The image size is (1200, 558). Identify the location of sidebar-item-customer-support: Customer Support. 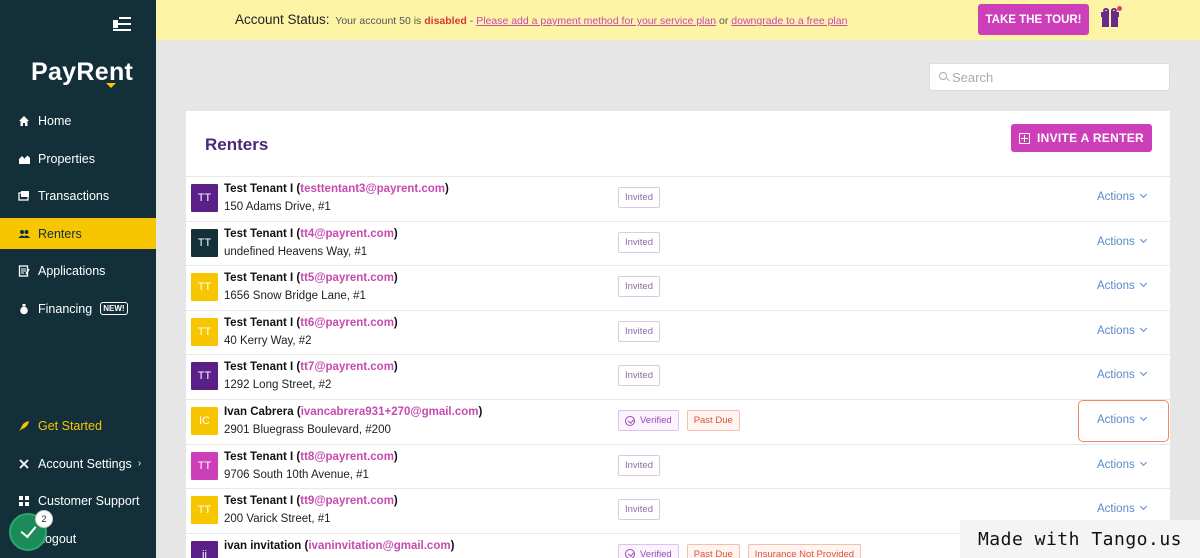
(78, 500).